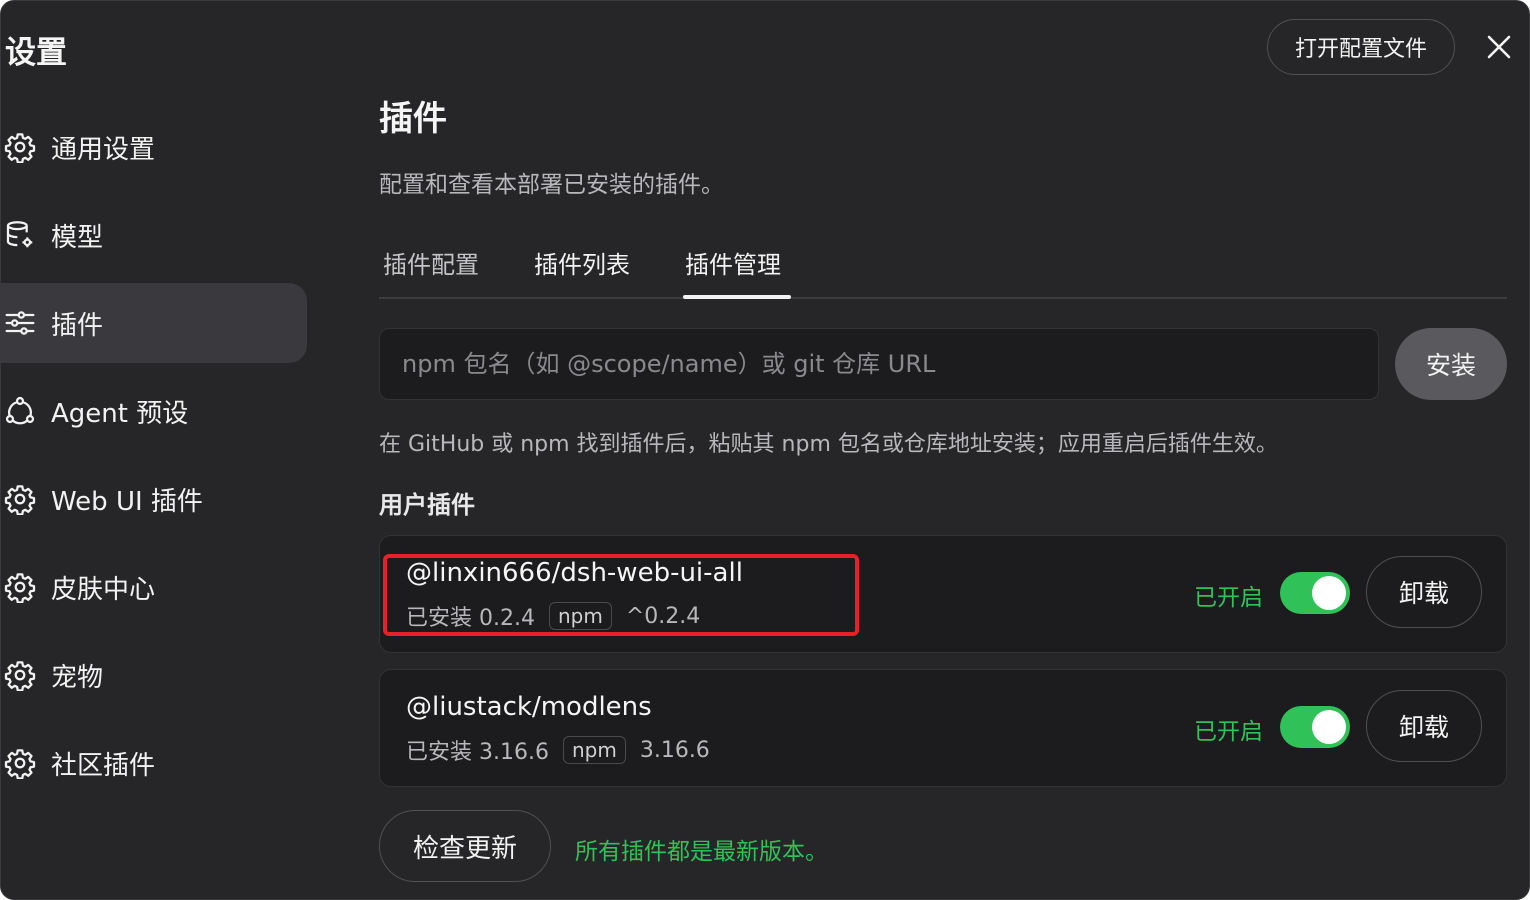 Image resolution: width=1530 pixels, height=900 pixels. Describe the element at coordinates (154, 675) in the screenshot. I see `sidebar-item-pets: 宠物` at that location.